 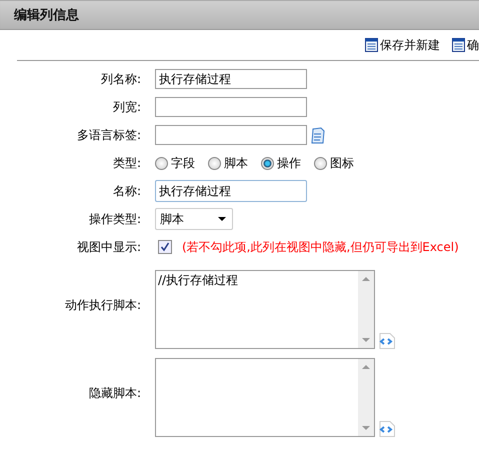 I want to click on panel-title: 编辑列信息, so click(x=46, y=15).